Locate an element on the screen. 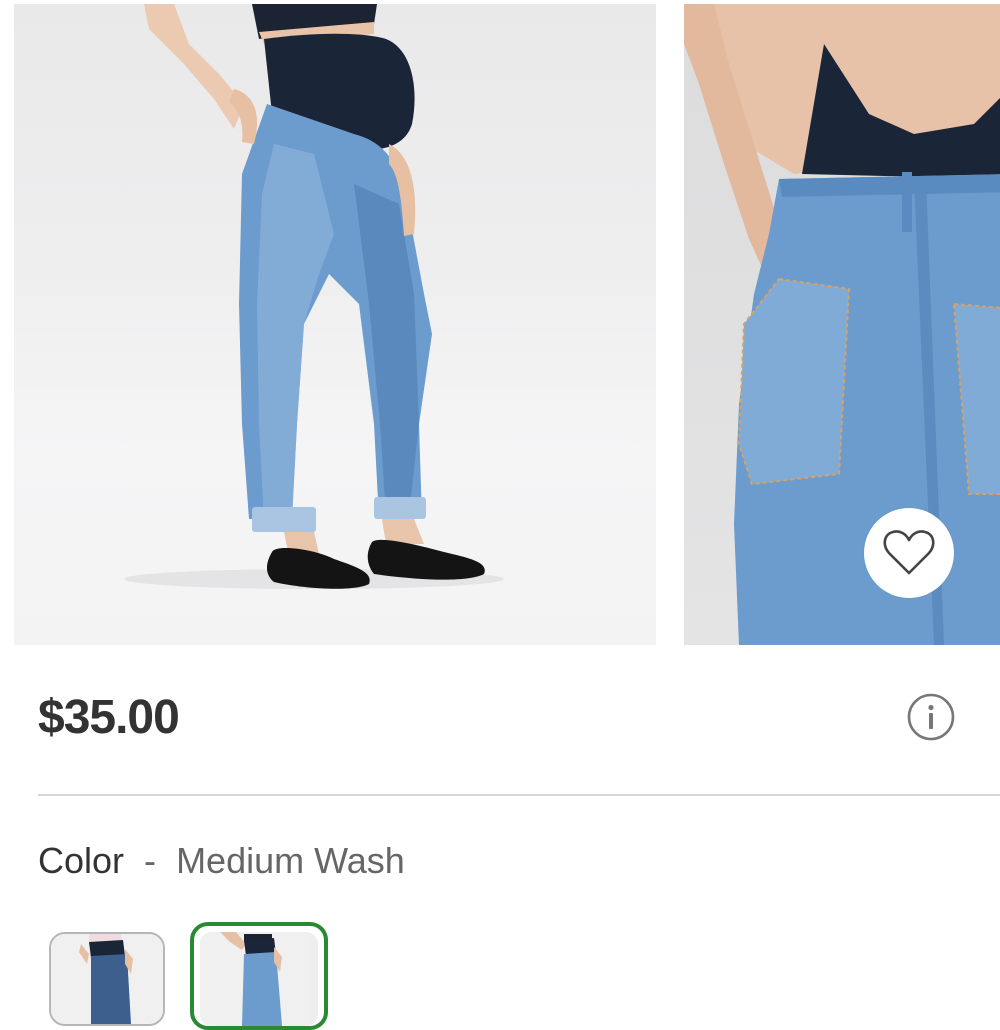  color-label: Color is located at coordinates (81, 860).